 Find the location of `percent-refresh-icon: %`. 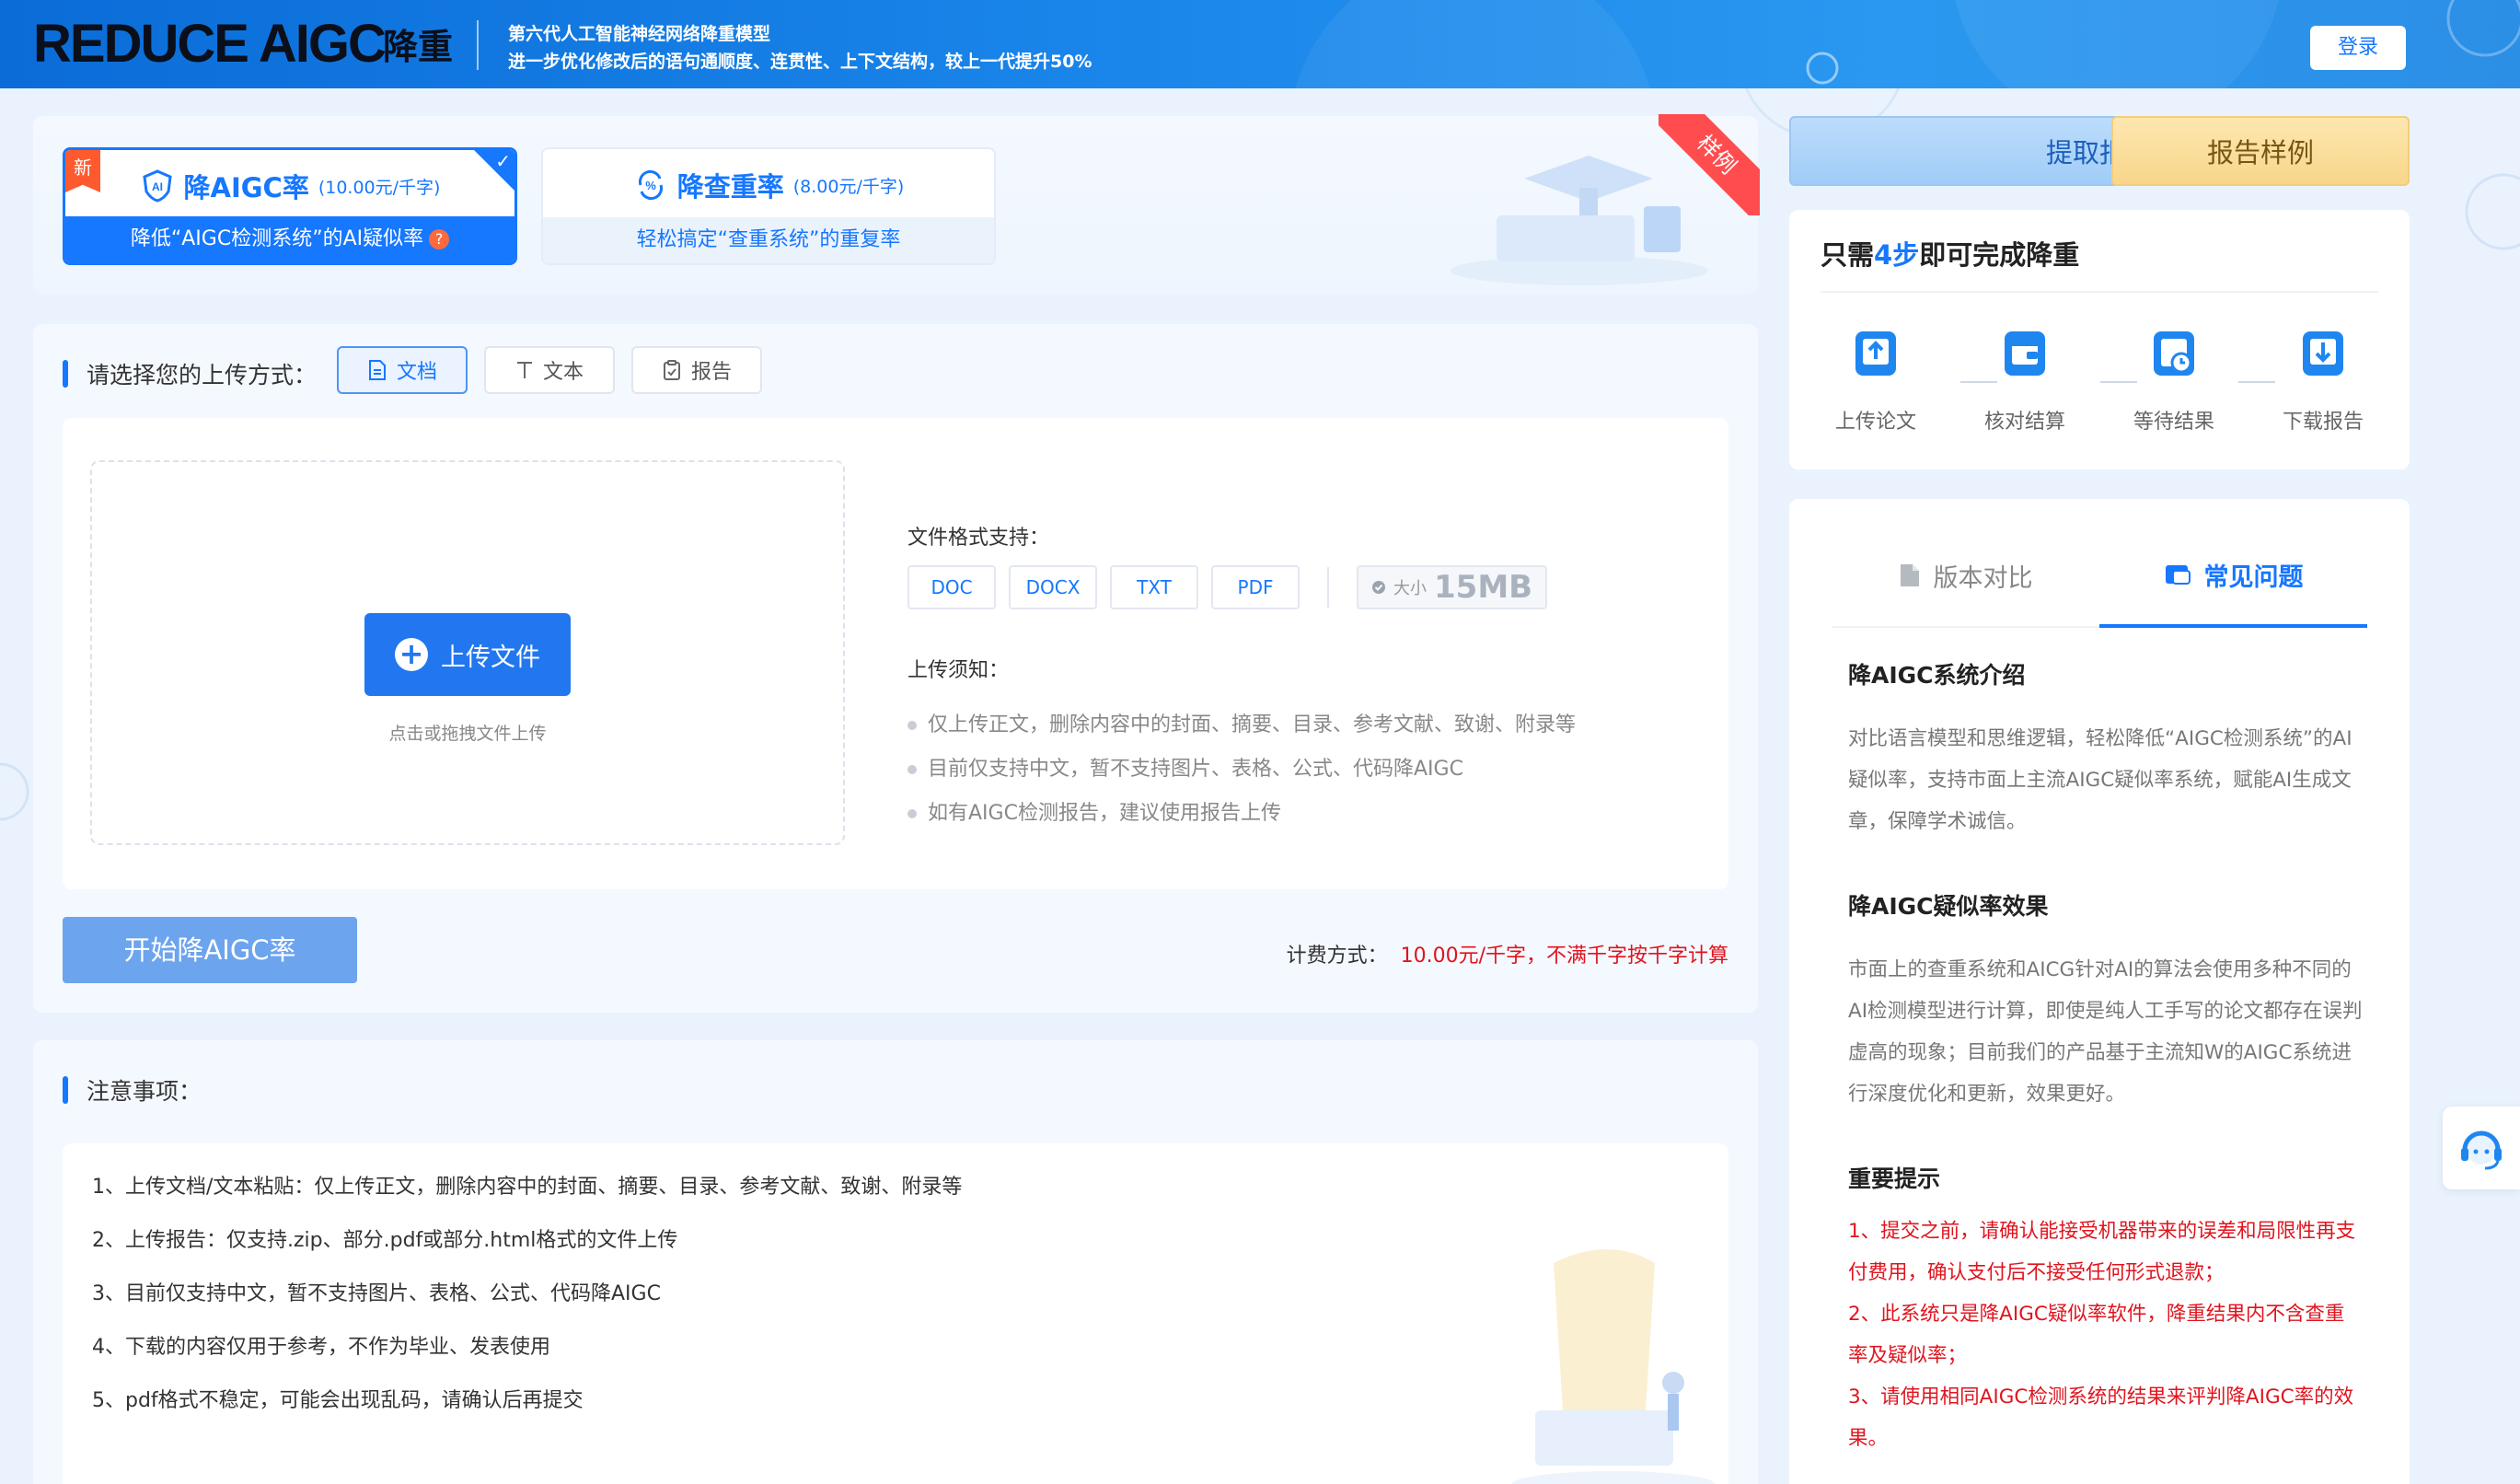

percent-refresh-icon: % is located at coordinates (650, 185).